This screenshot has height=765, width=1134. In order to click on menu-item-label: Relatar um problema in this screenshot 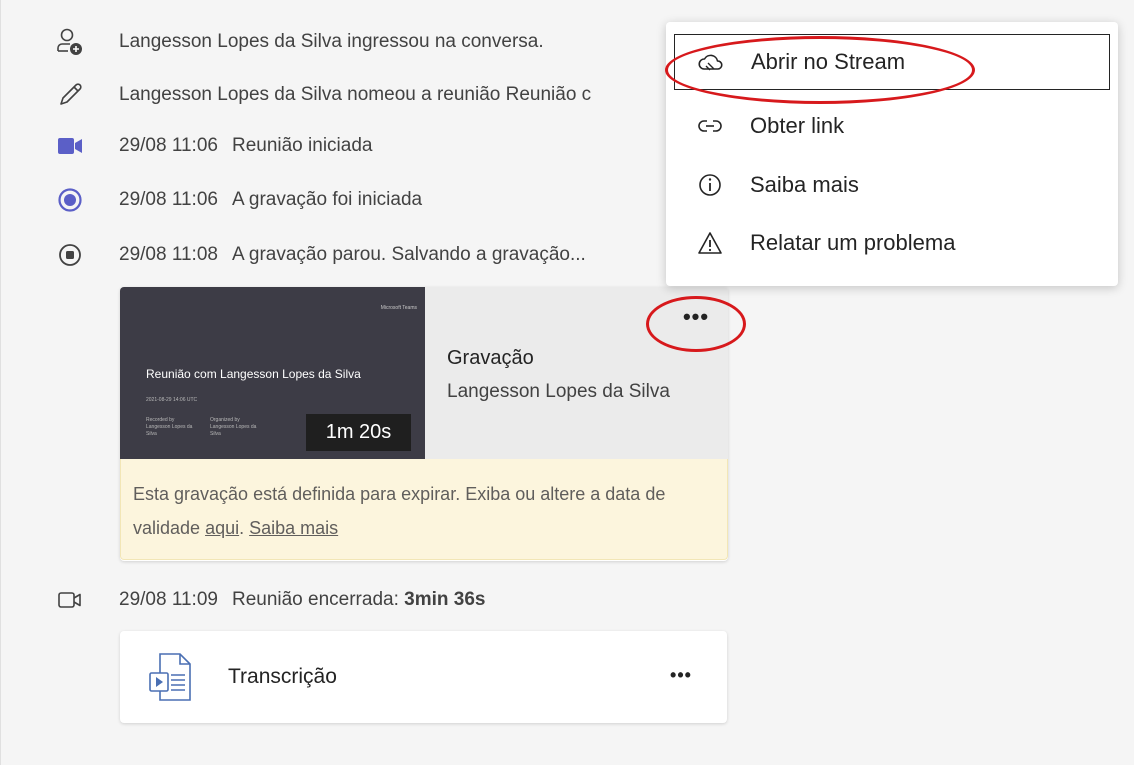, I will do `click(853, 242)`.